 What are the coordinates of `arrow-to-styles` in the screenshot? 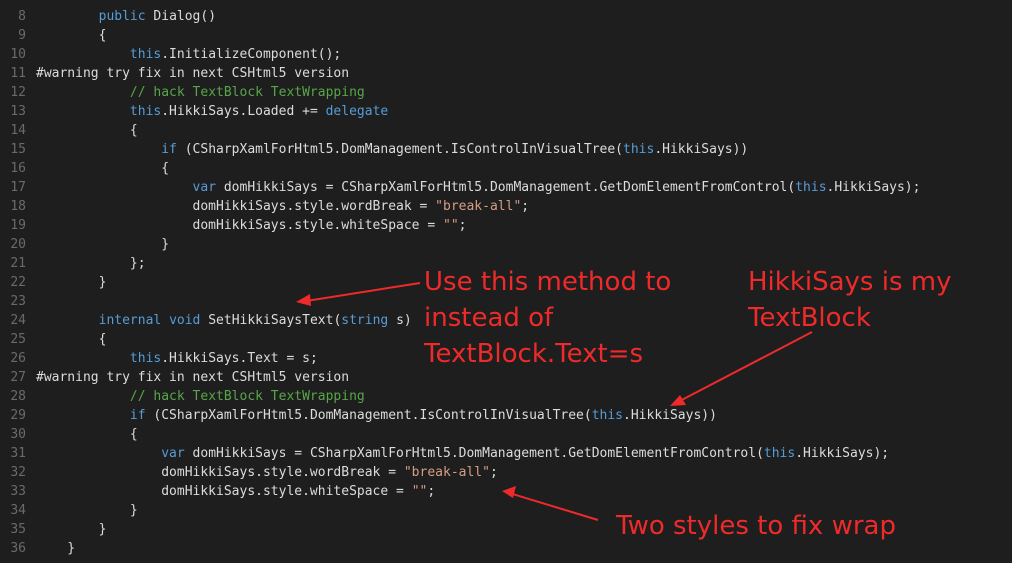 It's located at (552, 506).